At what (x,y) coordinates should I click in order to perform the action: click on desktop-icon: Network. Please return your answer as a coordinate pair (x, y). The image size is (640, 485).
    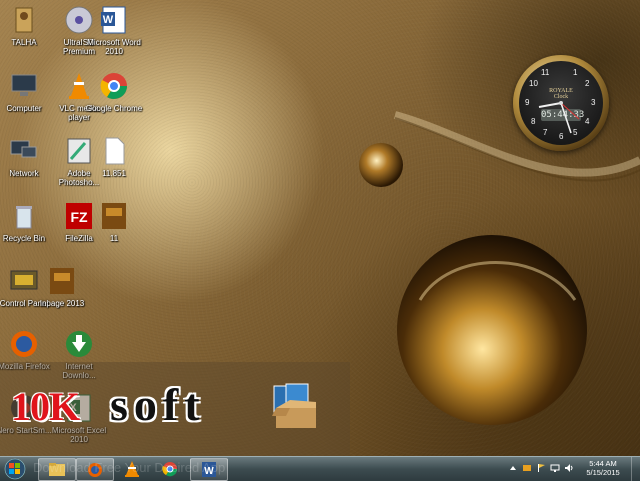
    Looking at the image, I should click on (27, 156).